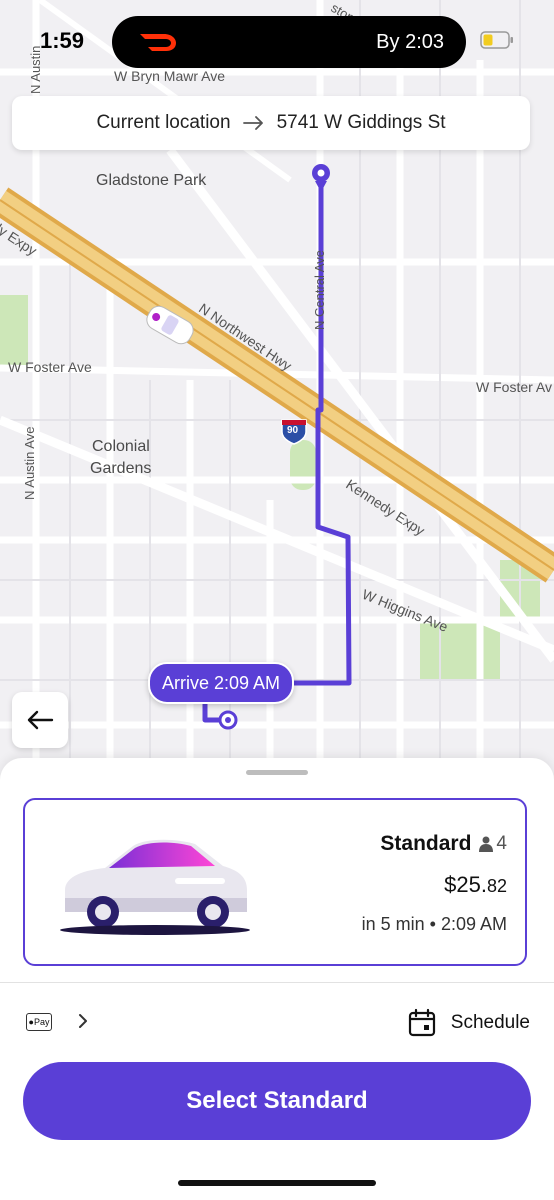  I want to click on home-indicator, so click(277, 1183).